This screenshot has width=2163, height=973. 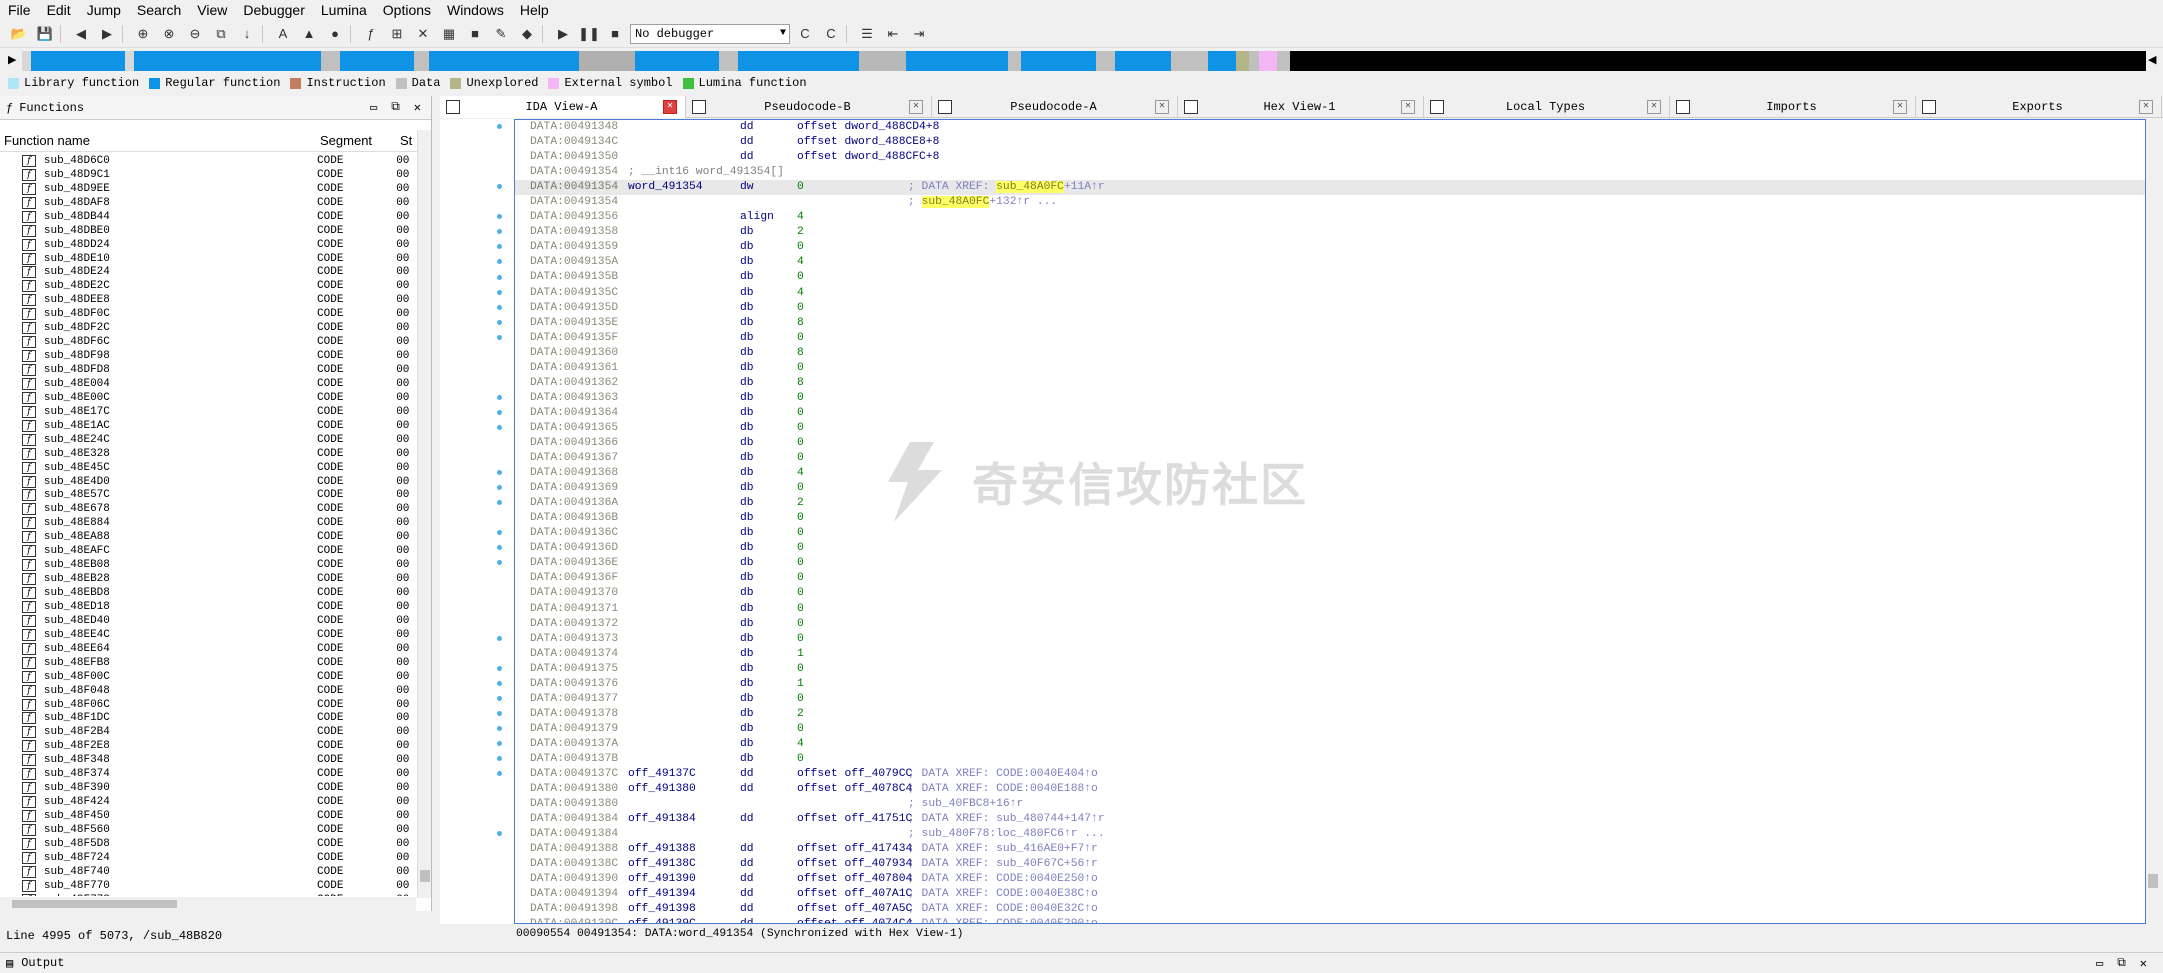 What do you see at coordinates (1330, 368) in the screenshot?
I see `code-line: DATA:00491361 db 0` at bounding box center [1330, 368].